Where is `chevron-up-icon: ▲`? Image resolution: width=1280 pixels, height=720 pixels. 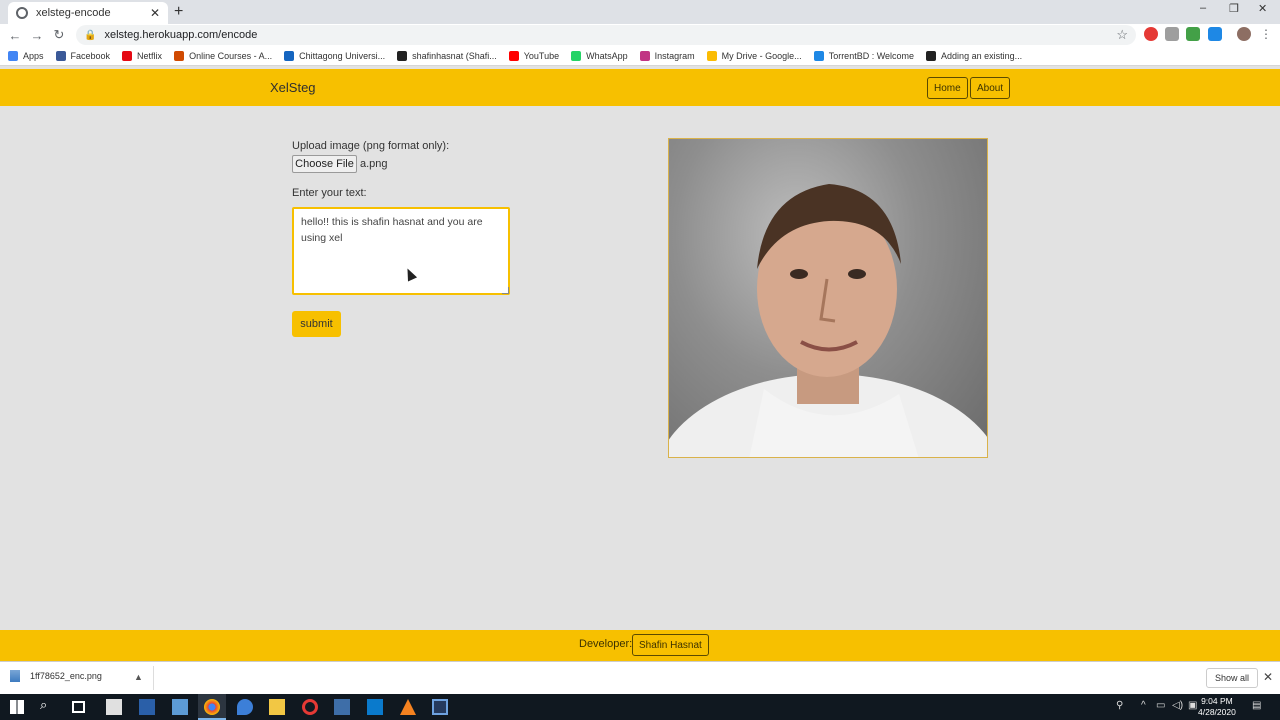
chevron-up-icon: ▲ is located at coordinates (138, 677).